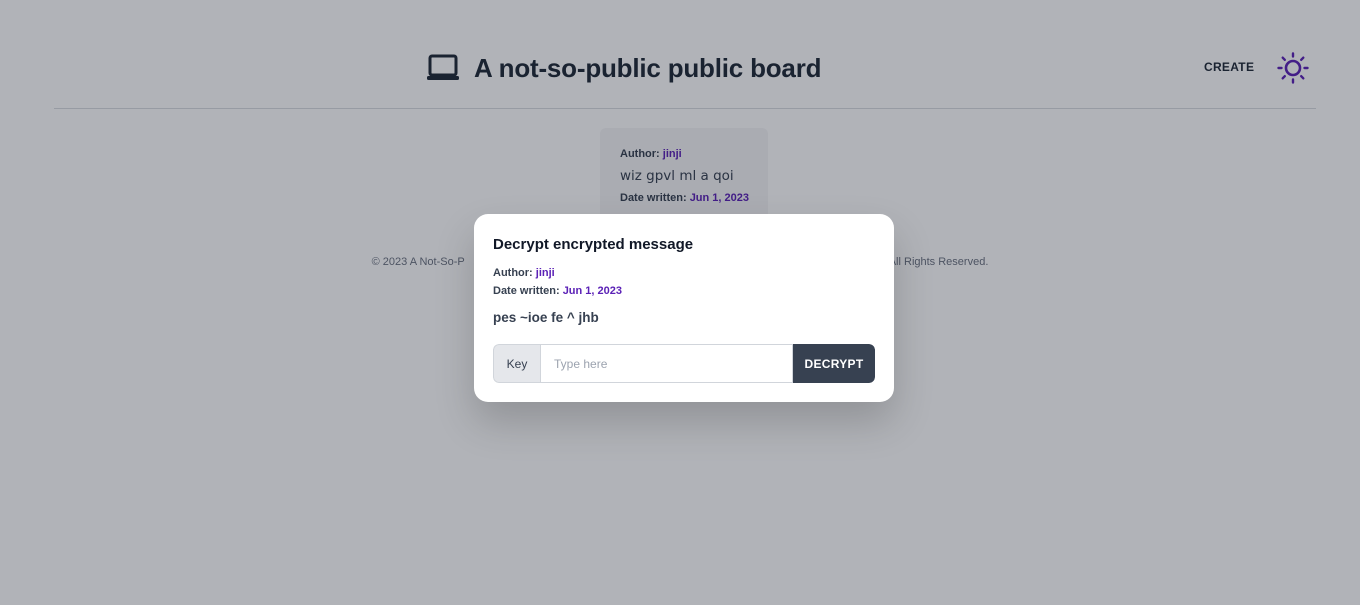  What do you see at coordinates (546, 317) in the screenshot?
I see `cipher-text: pes ~ioe fe ^ jhb` at bounding box center [546, 317].